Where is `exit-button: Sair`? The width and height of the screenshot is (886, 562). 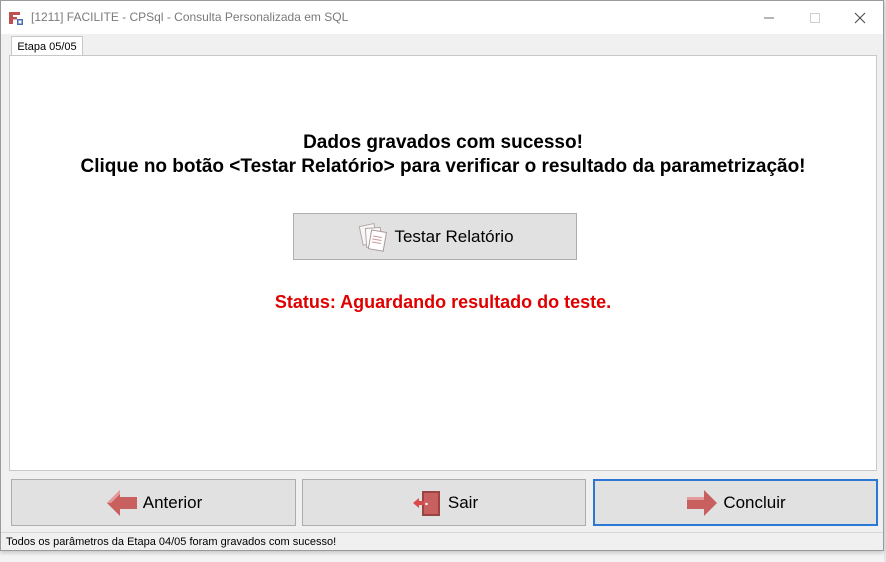
exit-button: Sair is located at coordinates (444, 502).